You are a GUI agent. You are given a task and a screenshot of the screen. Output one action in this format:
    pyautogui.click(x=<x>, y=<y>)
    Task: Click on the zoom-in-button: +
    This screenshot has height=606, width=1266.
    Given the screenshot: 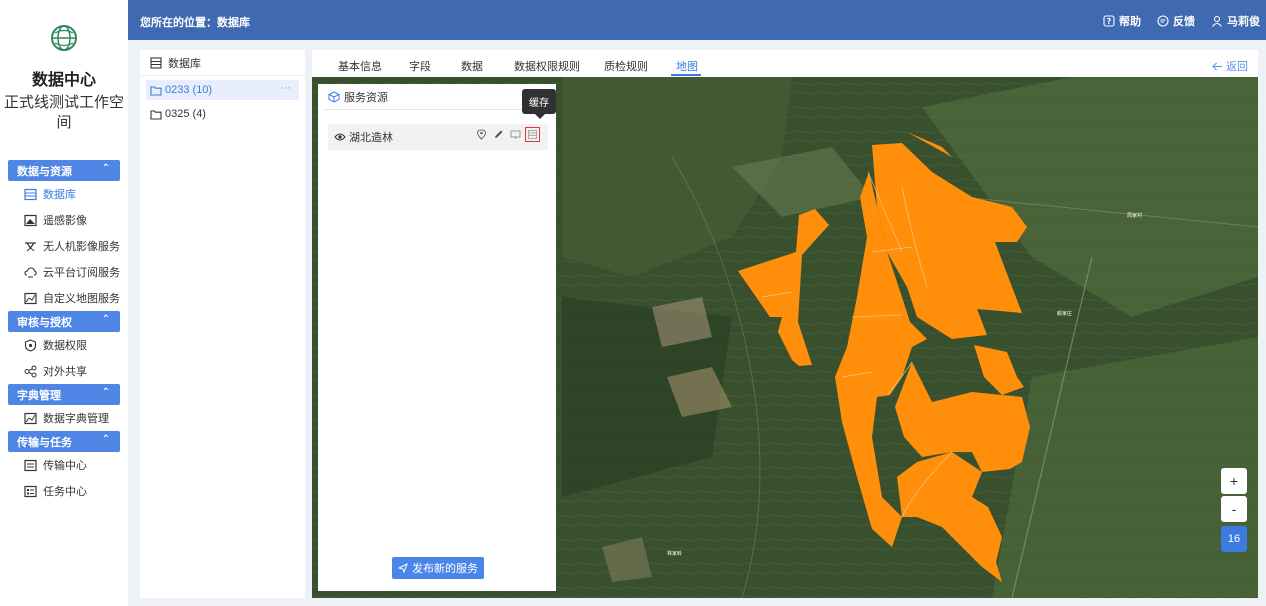 What is the action you would take?
    pyautogui.click(x=1234, y=481)
    